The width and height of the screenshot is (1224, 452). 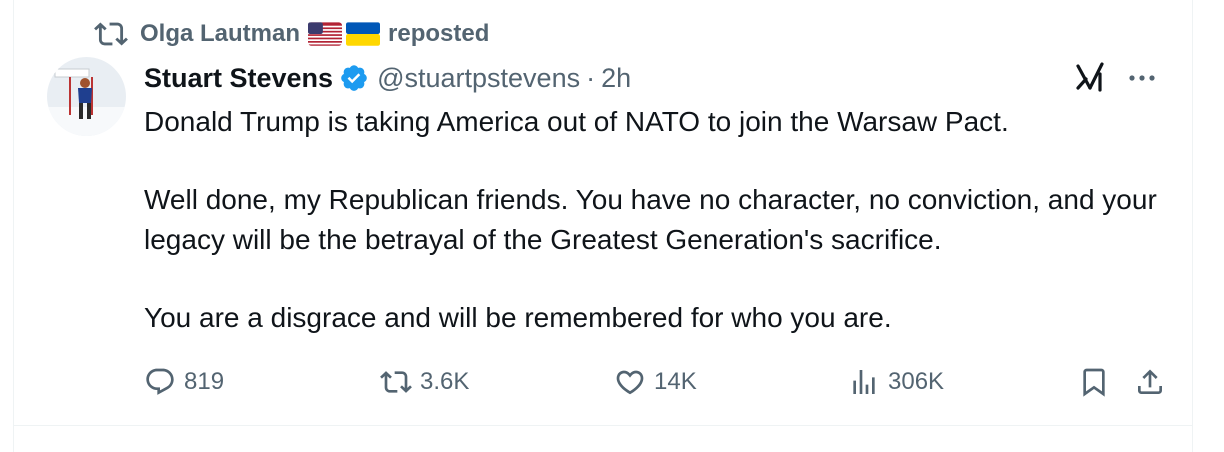 I want to click on us-flag-icon, so click(x=325, y=34).